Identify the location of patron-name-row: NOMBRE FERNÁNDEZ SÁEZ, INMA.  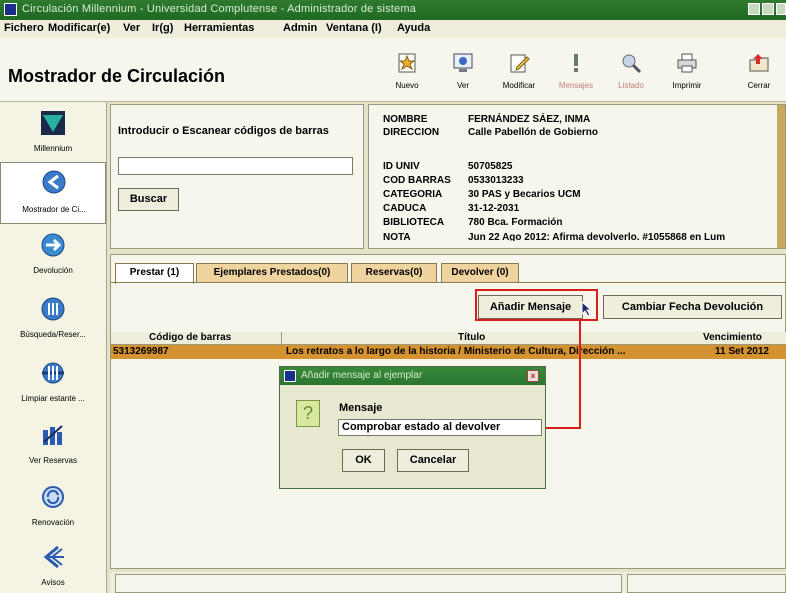
(487, 119).